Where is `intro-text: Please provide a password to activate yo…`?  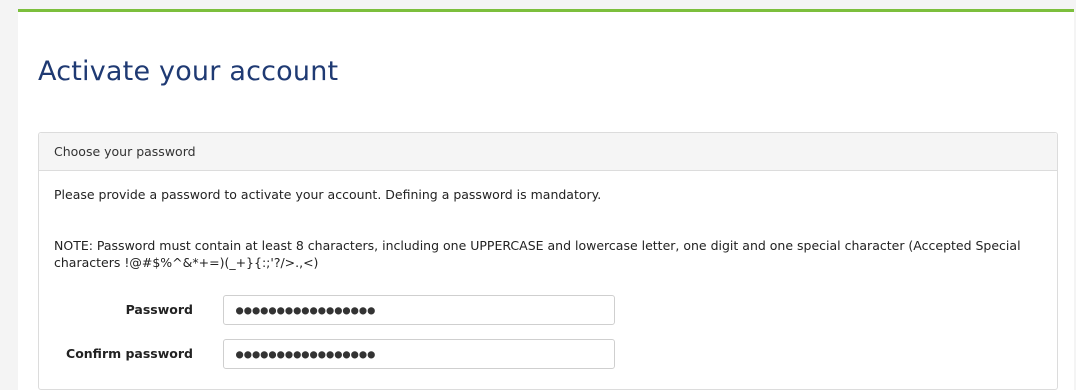
intro-text: Please provide a password to activate yo… is located at coordinates (328, 194).